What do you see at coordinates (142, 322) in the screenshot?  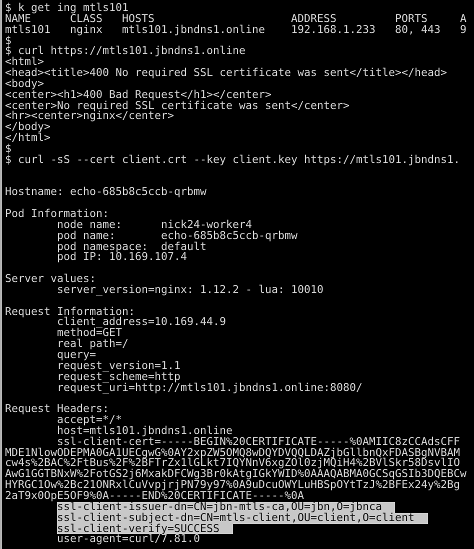 I see `terminal-line: client_address=10.169.44.9` at bounding box center [142, 322].